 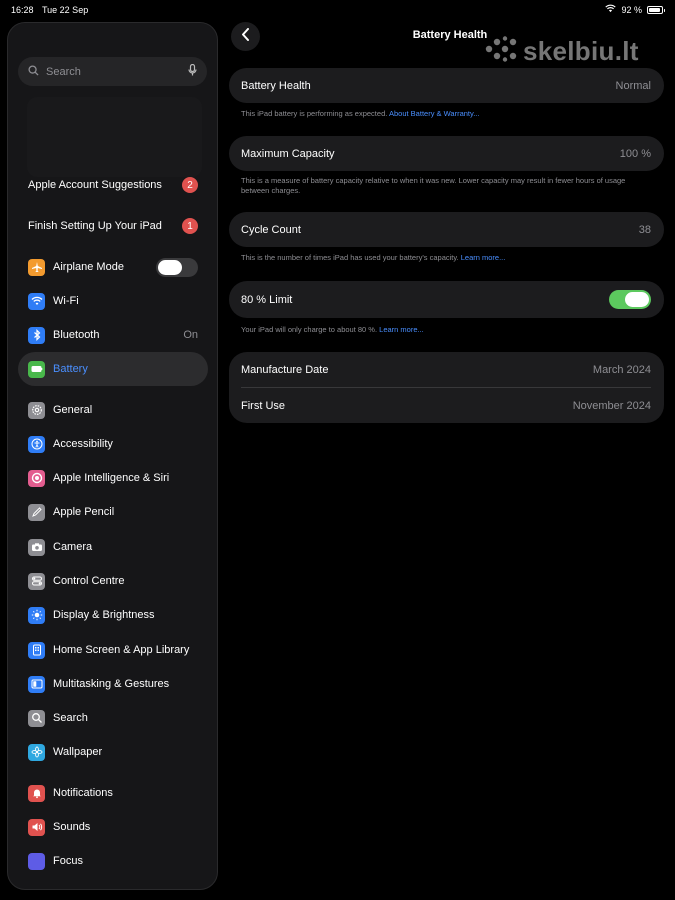 What do you see at coordinates (76, 335) in the screenshot?
I see `sidebar-item-label: Bluetooth` at bounding box center [76, 335].